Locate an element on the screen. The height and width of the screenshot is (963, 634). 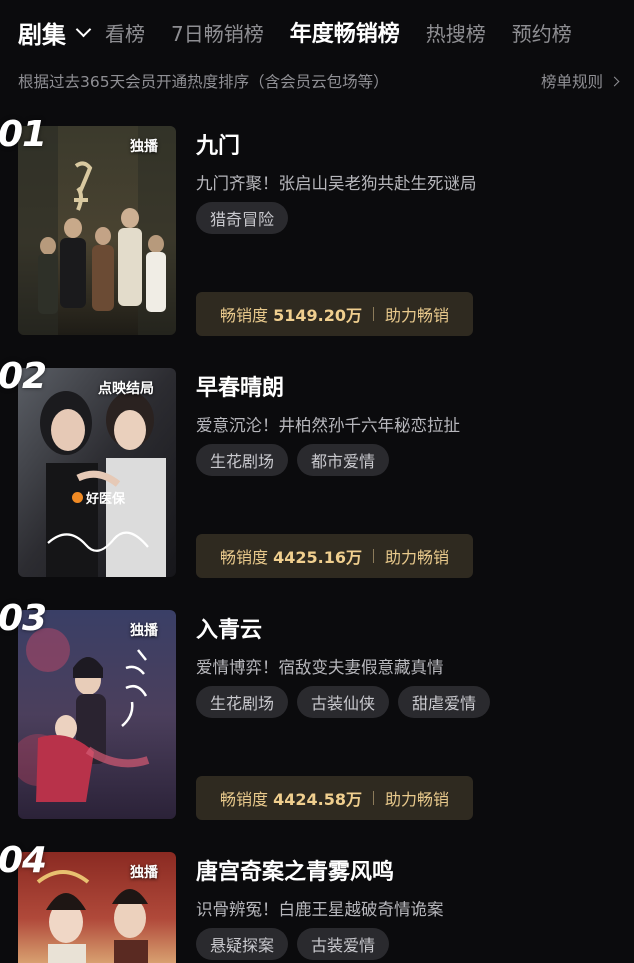
show-title: 入青云 is located at coordinates (229, 628).